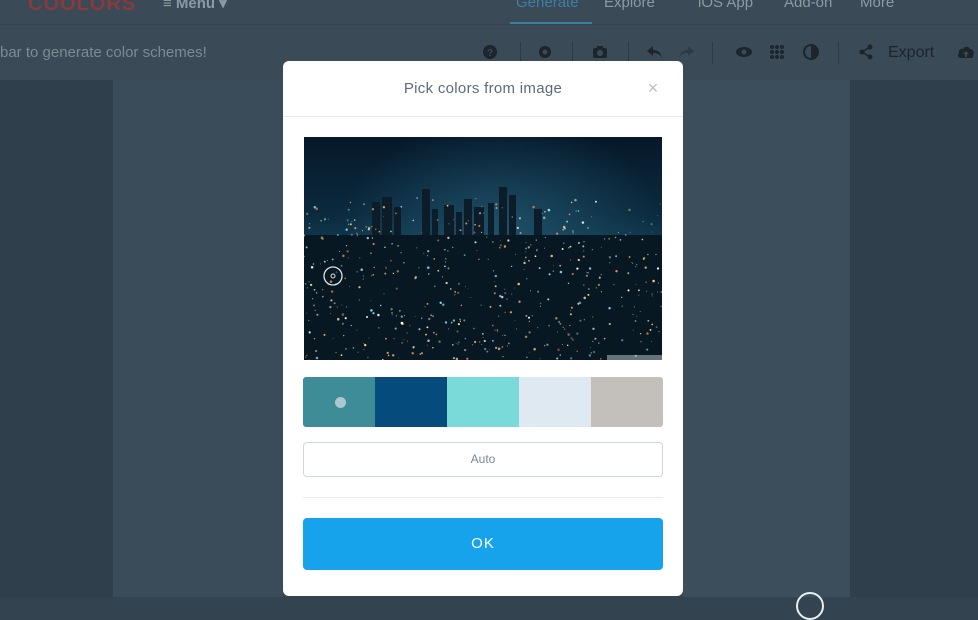 This screenshot has width=978, height=620. I want to click on nav-explore: Explore, so click(629, 5).